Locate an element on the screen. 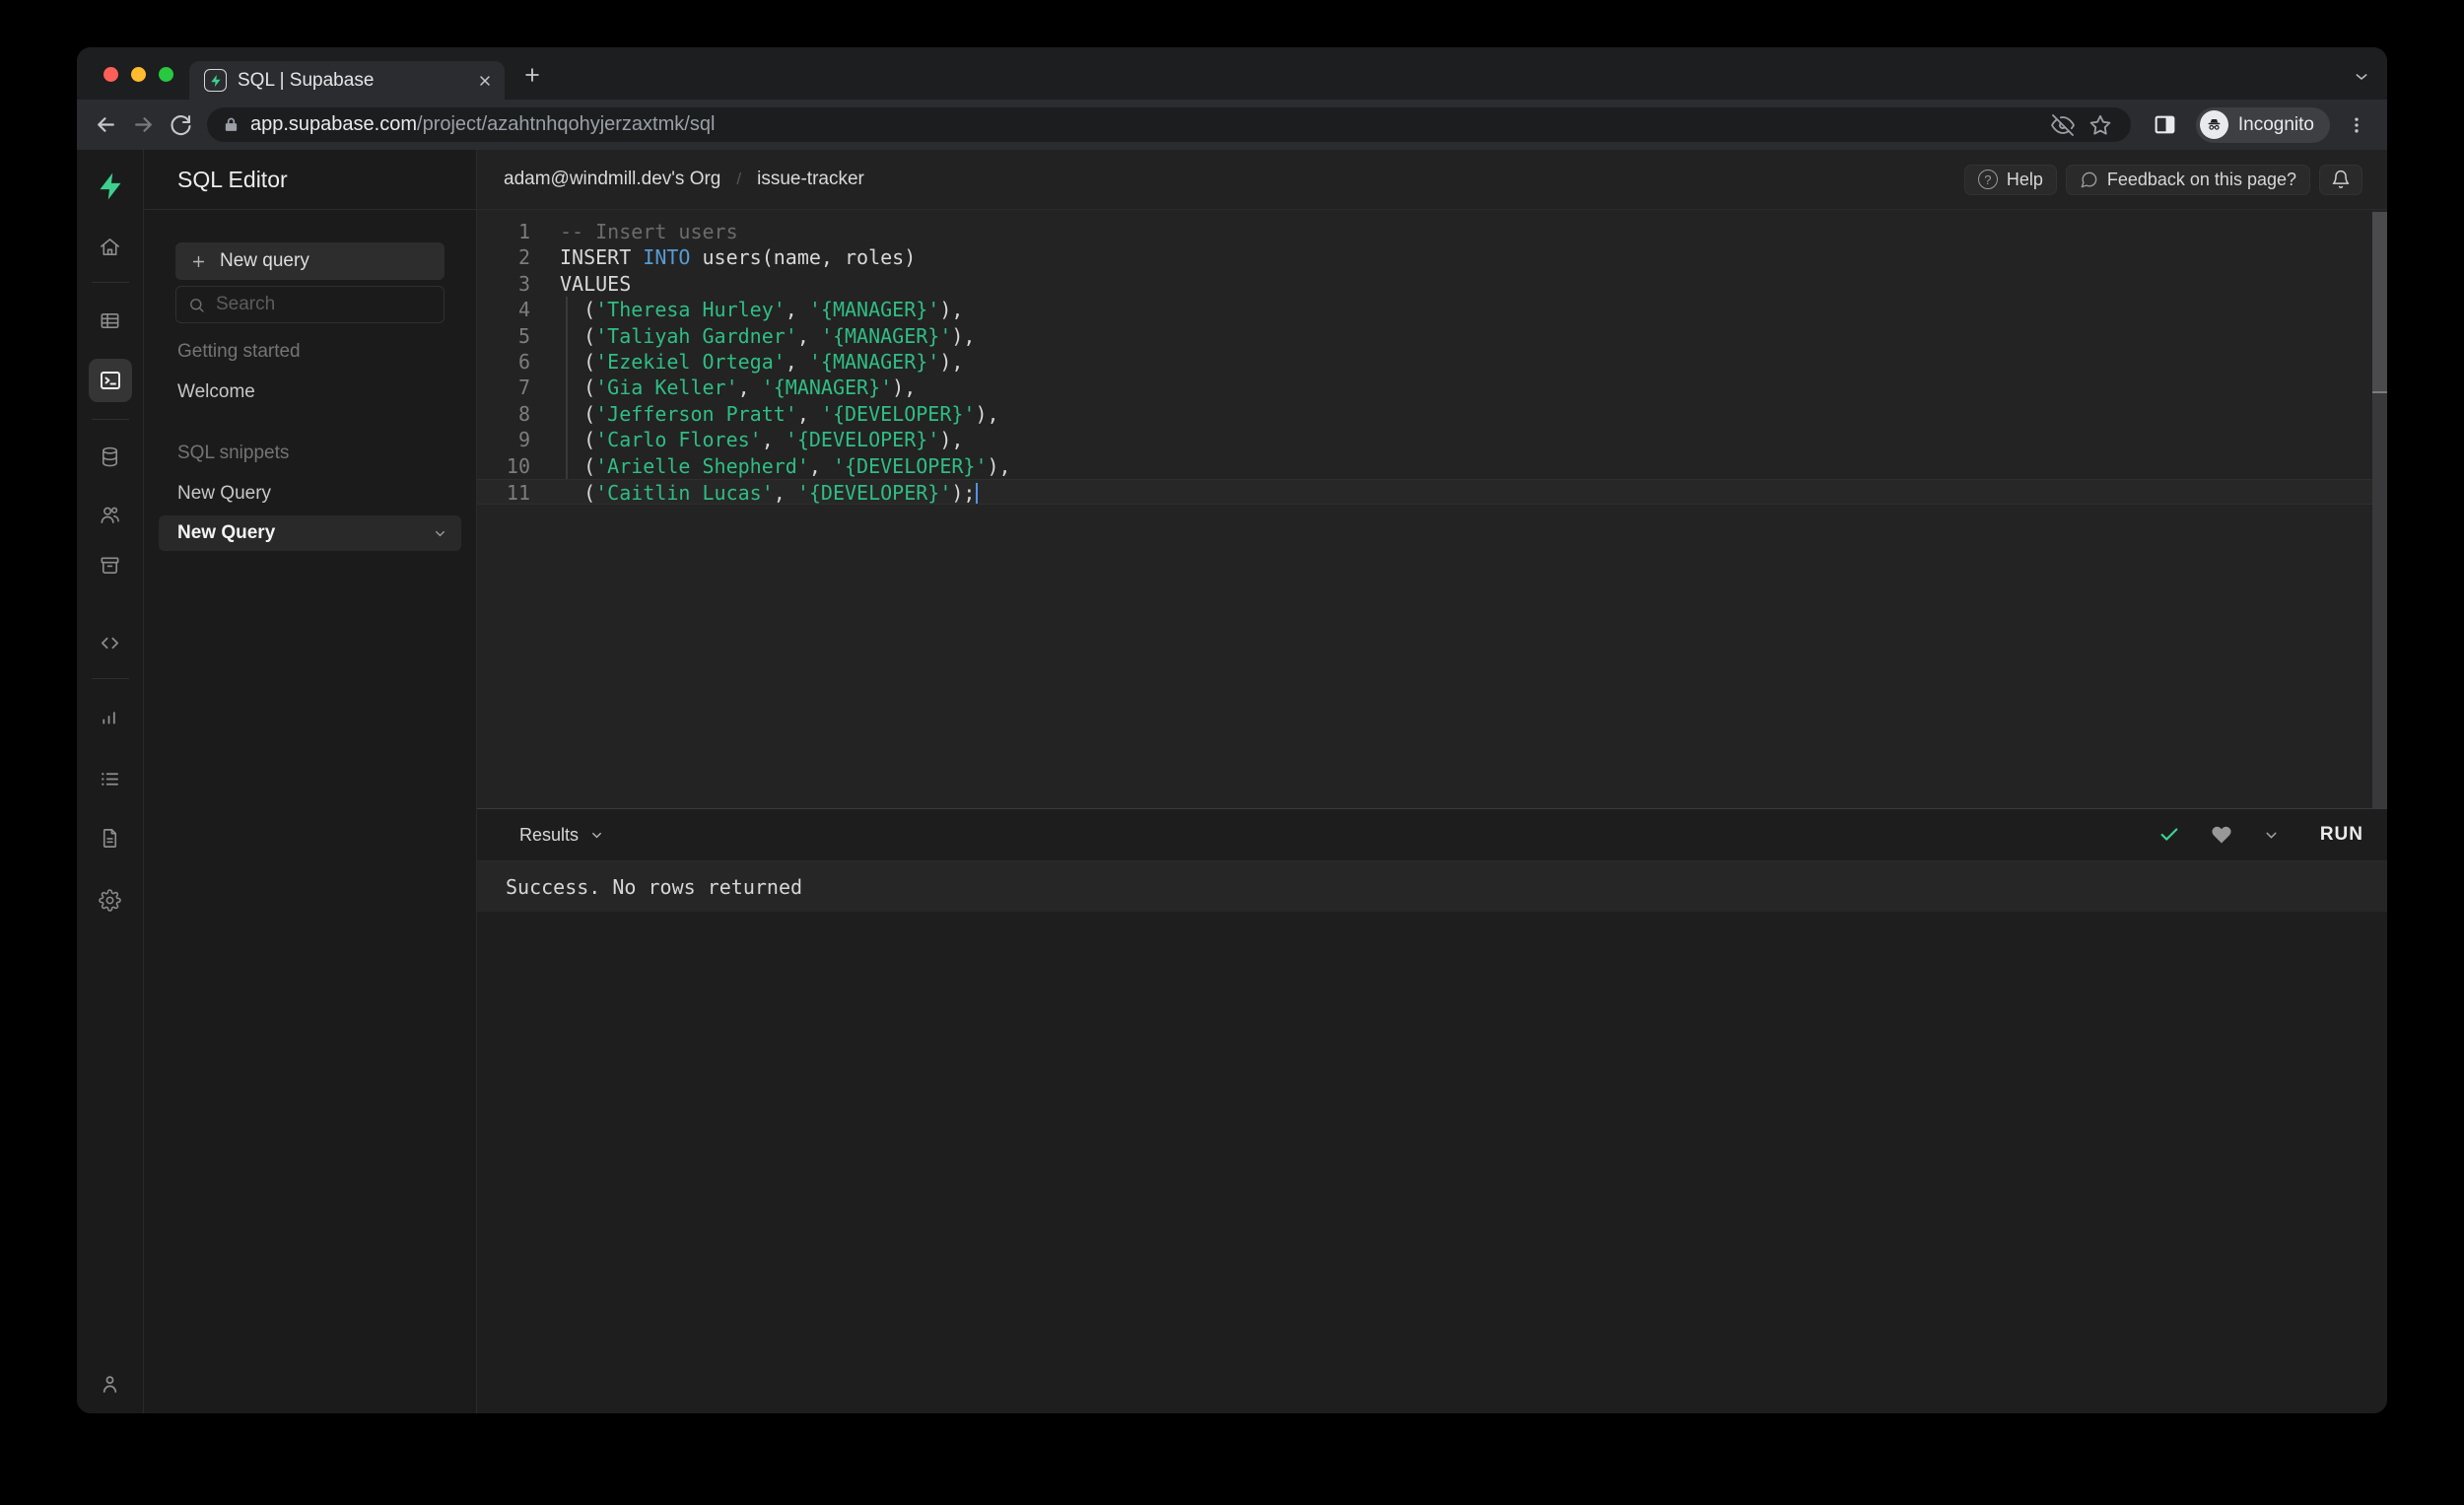 The height and width of the screenshot is (1505, 2464). code-text: ('Carlo Flores', '{DEVELOPER}'), is located at coordinates (762, 440).